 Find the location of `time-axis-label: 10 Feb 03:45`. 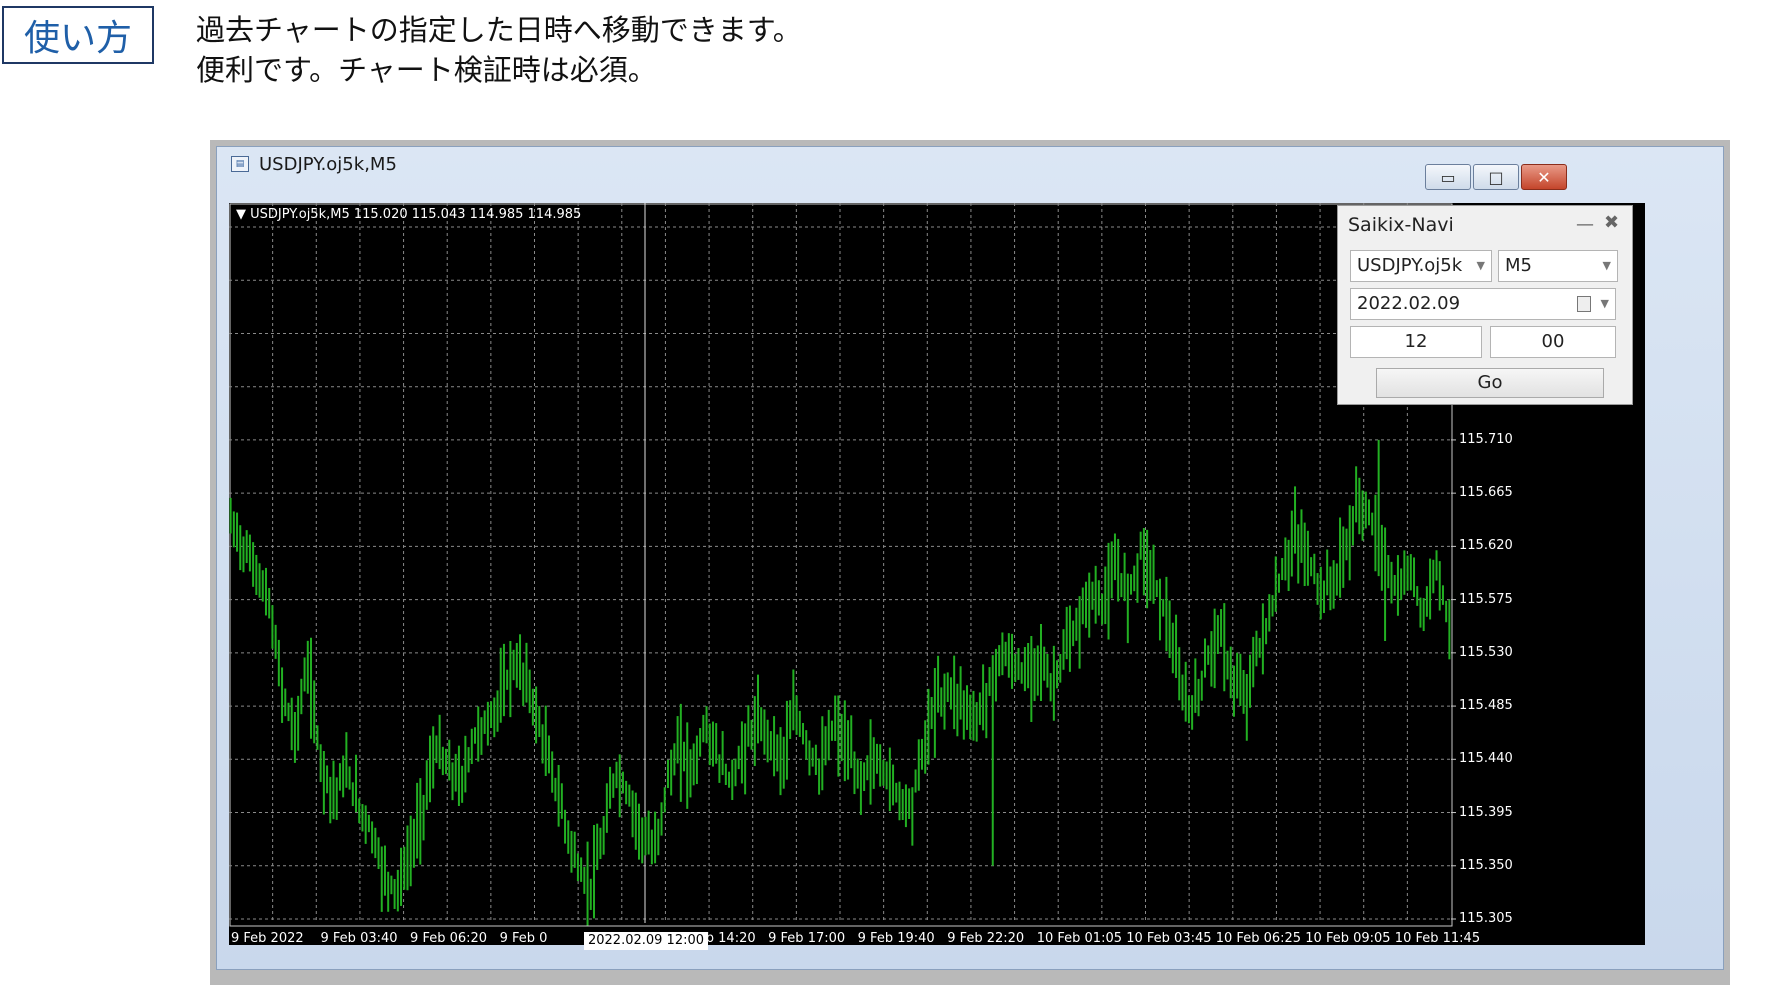

time-axis-label: 10 Feb 03:45 is located at coordinates (1169, 938).